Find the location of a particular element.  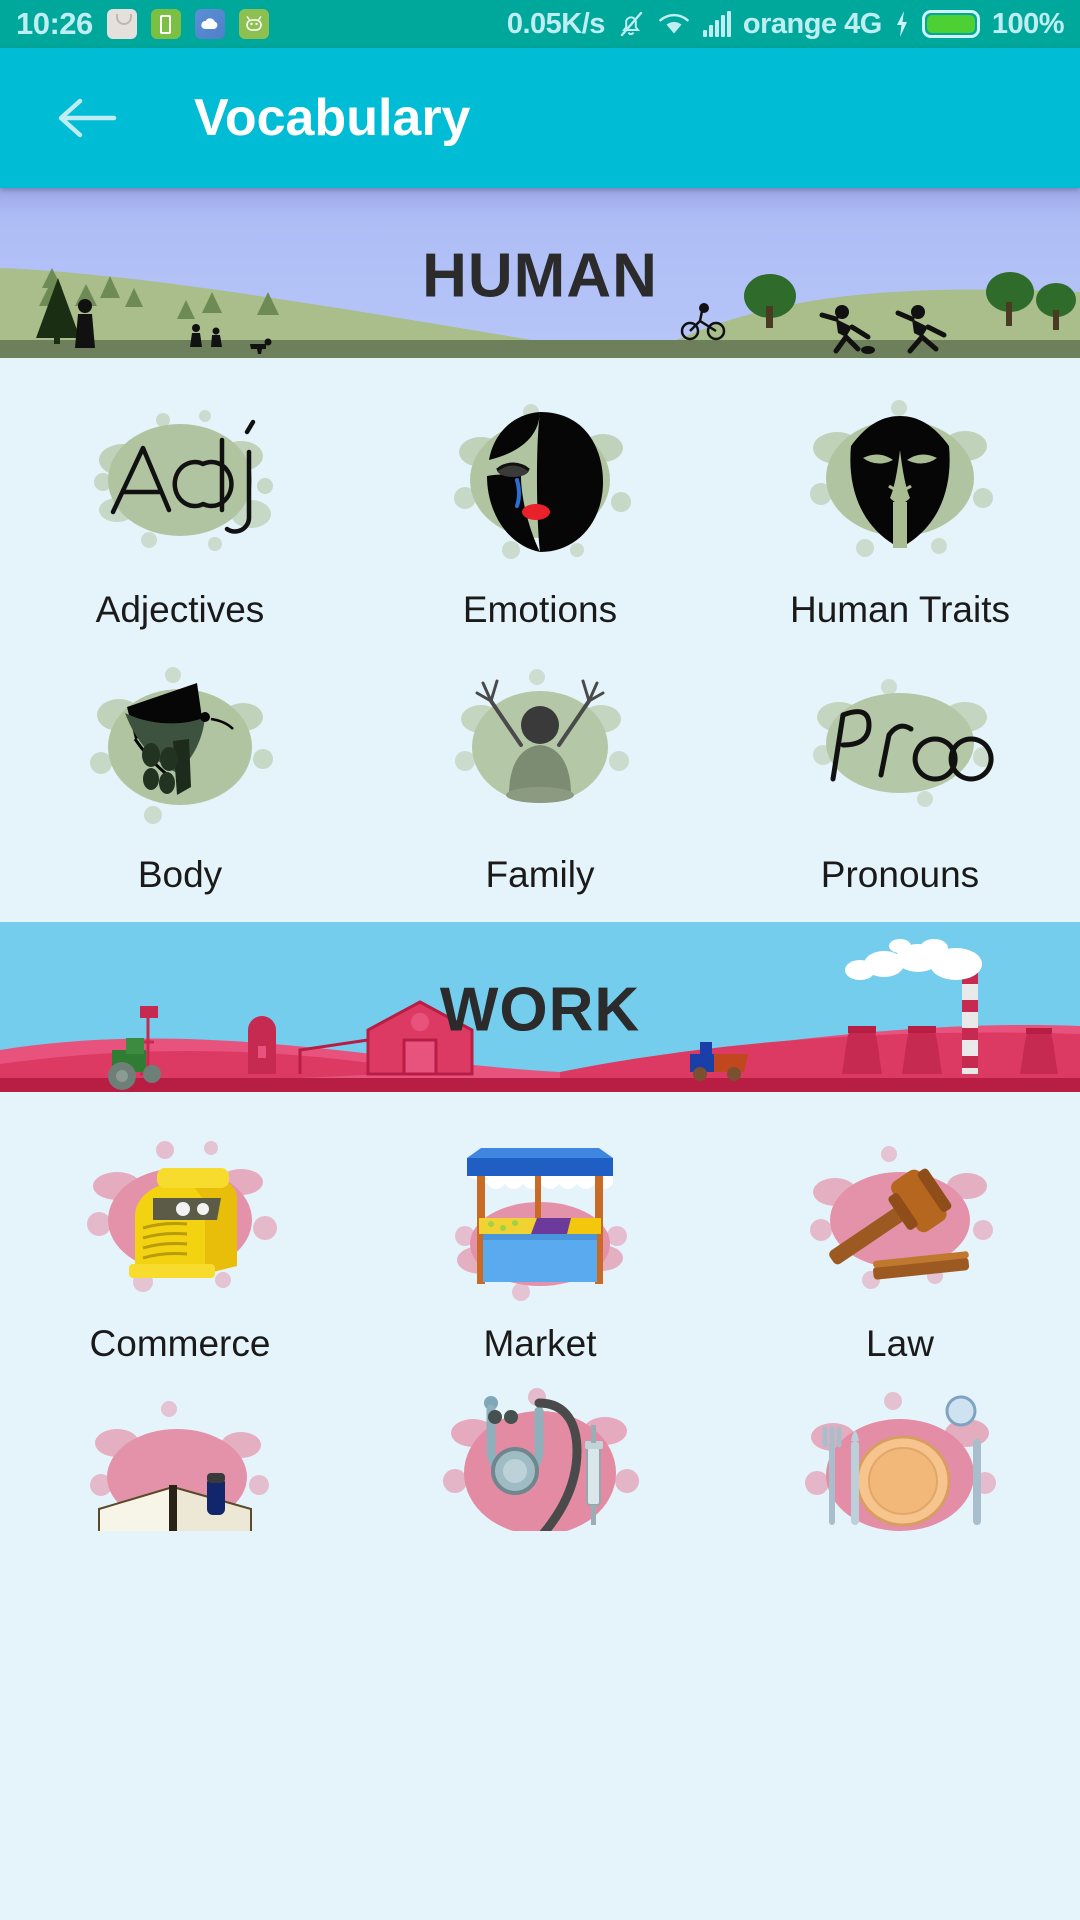

category-label: Human Traits is located at coordinates (899, 609).